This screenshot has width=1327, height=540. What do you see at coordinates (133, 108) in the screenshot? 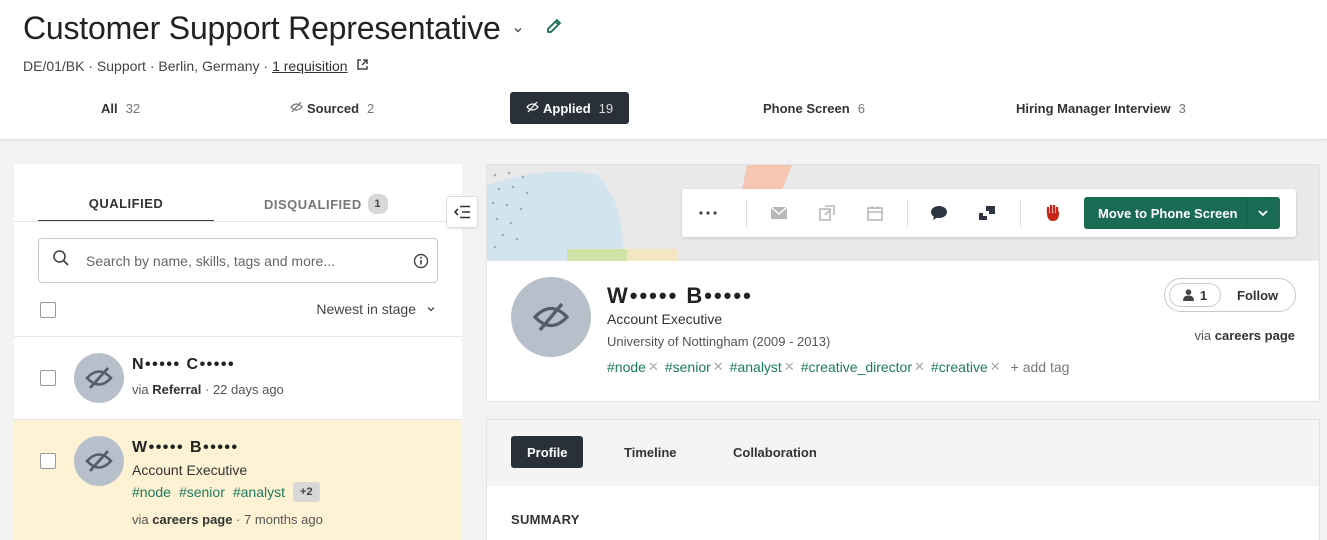
I see `stage-count: 32` at bounding box center [133, 108].